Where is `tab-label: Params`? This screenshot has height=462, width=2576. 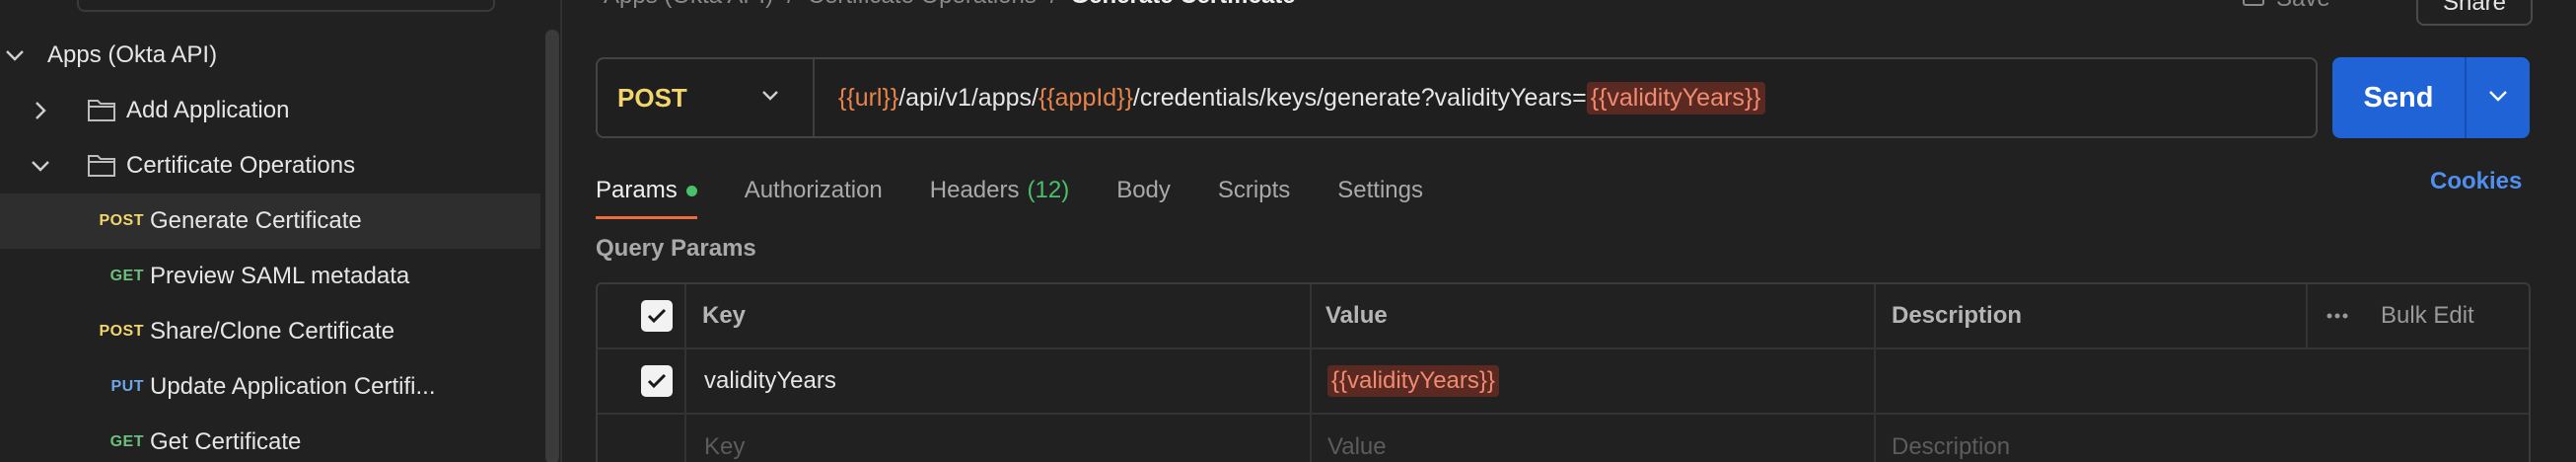
tab-label: Params is located at coordinates (637, 190).